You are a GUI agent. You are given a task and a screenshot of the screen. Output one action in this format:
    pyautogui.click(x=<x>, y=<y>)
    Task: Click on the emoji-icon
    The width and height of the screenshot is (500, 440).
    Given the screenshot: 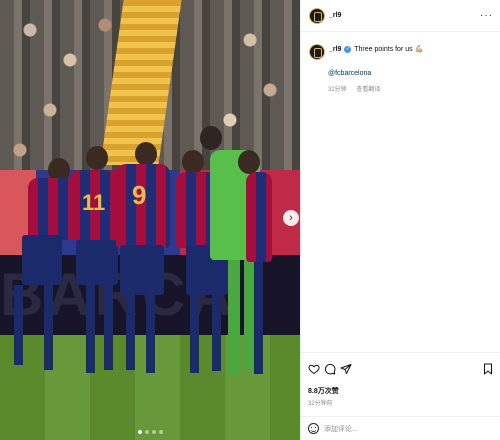 What is the action you would take?
    pyautogui.click(x=313, y=428)
    